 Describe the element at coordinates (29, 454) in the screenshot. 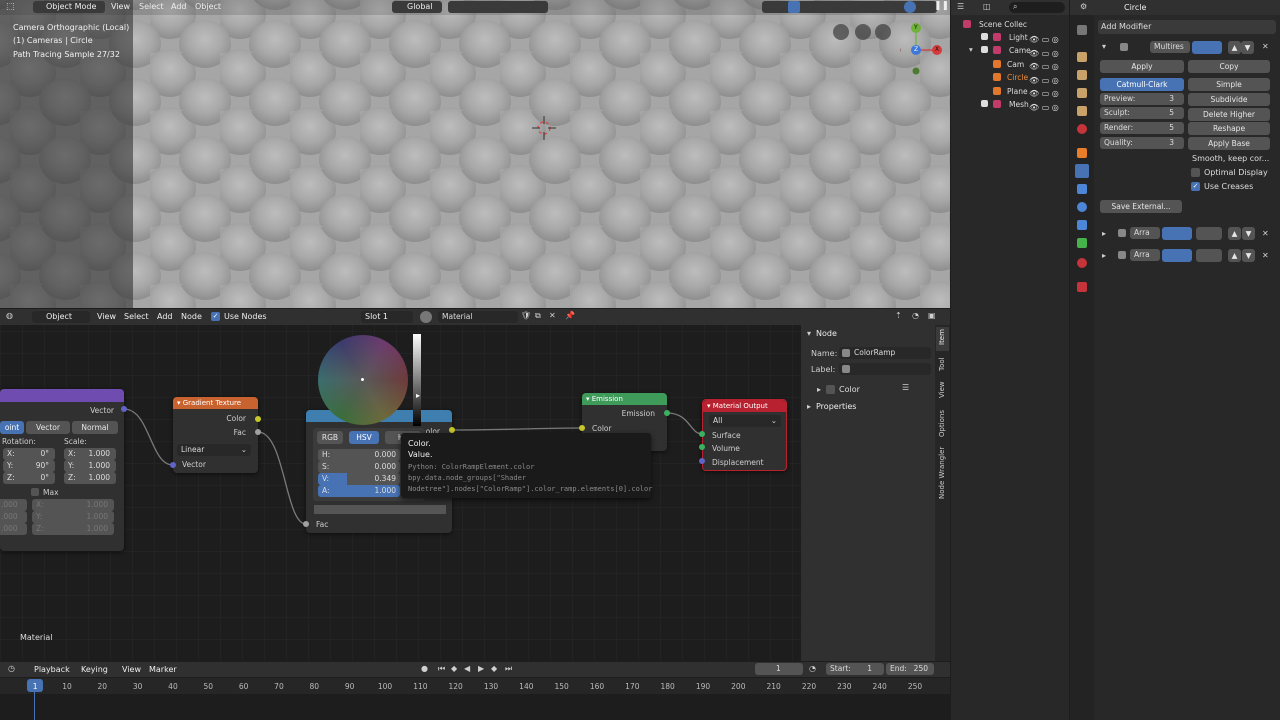

I see `rotation-x-field: X: 0°` at that location.